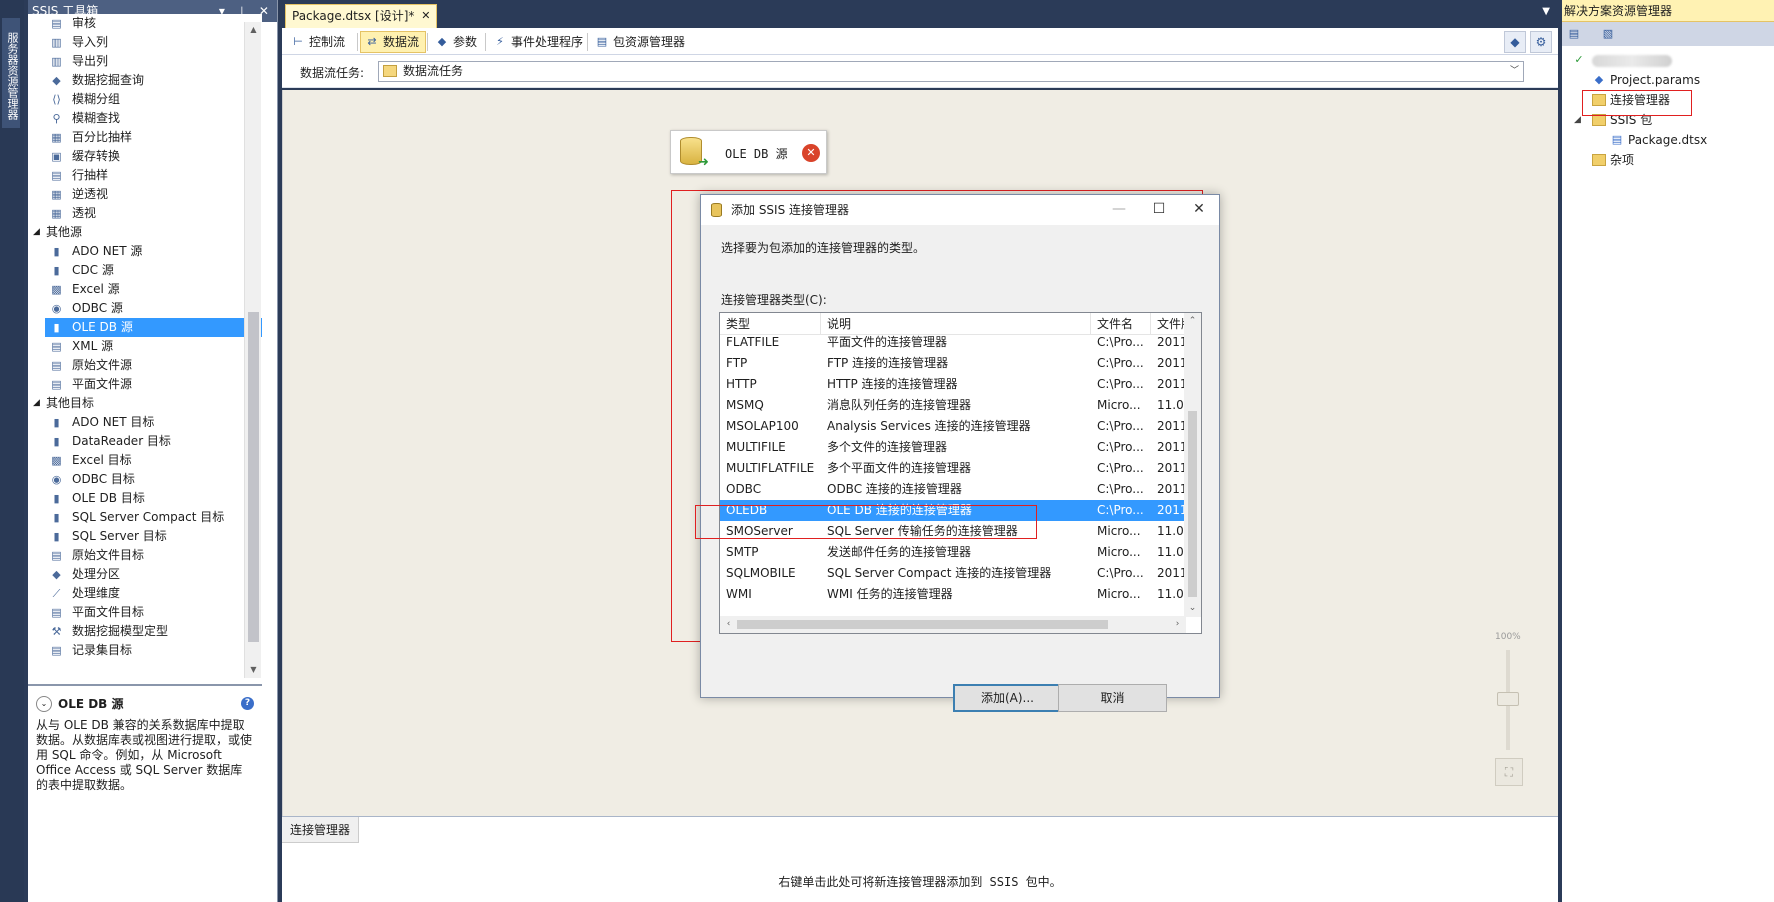 This screenshot has height=902, width=1774. Describe the element at coordinates (951, 71) in the screenshot. I see `data-flow-task-select: 数据流任务 ﹀` at that location.